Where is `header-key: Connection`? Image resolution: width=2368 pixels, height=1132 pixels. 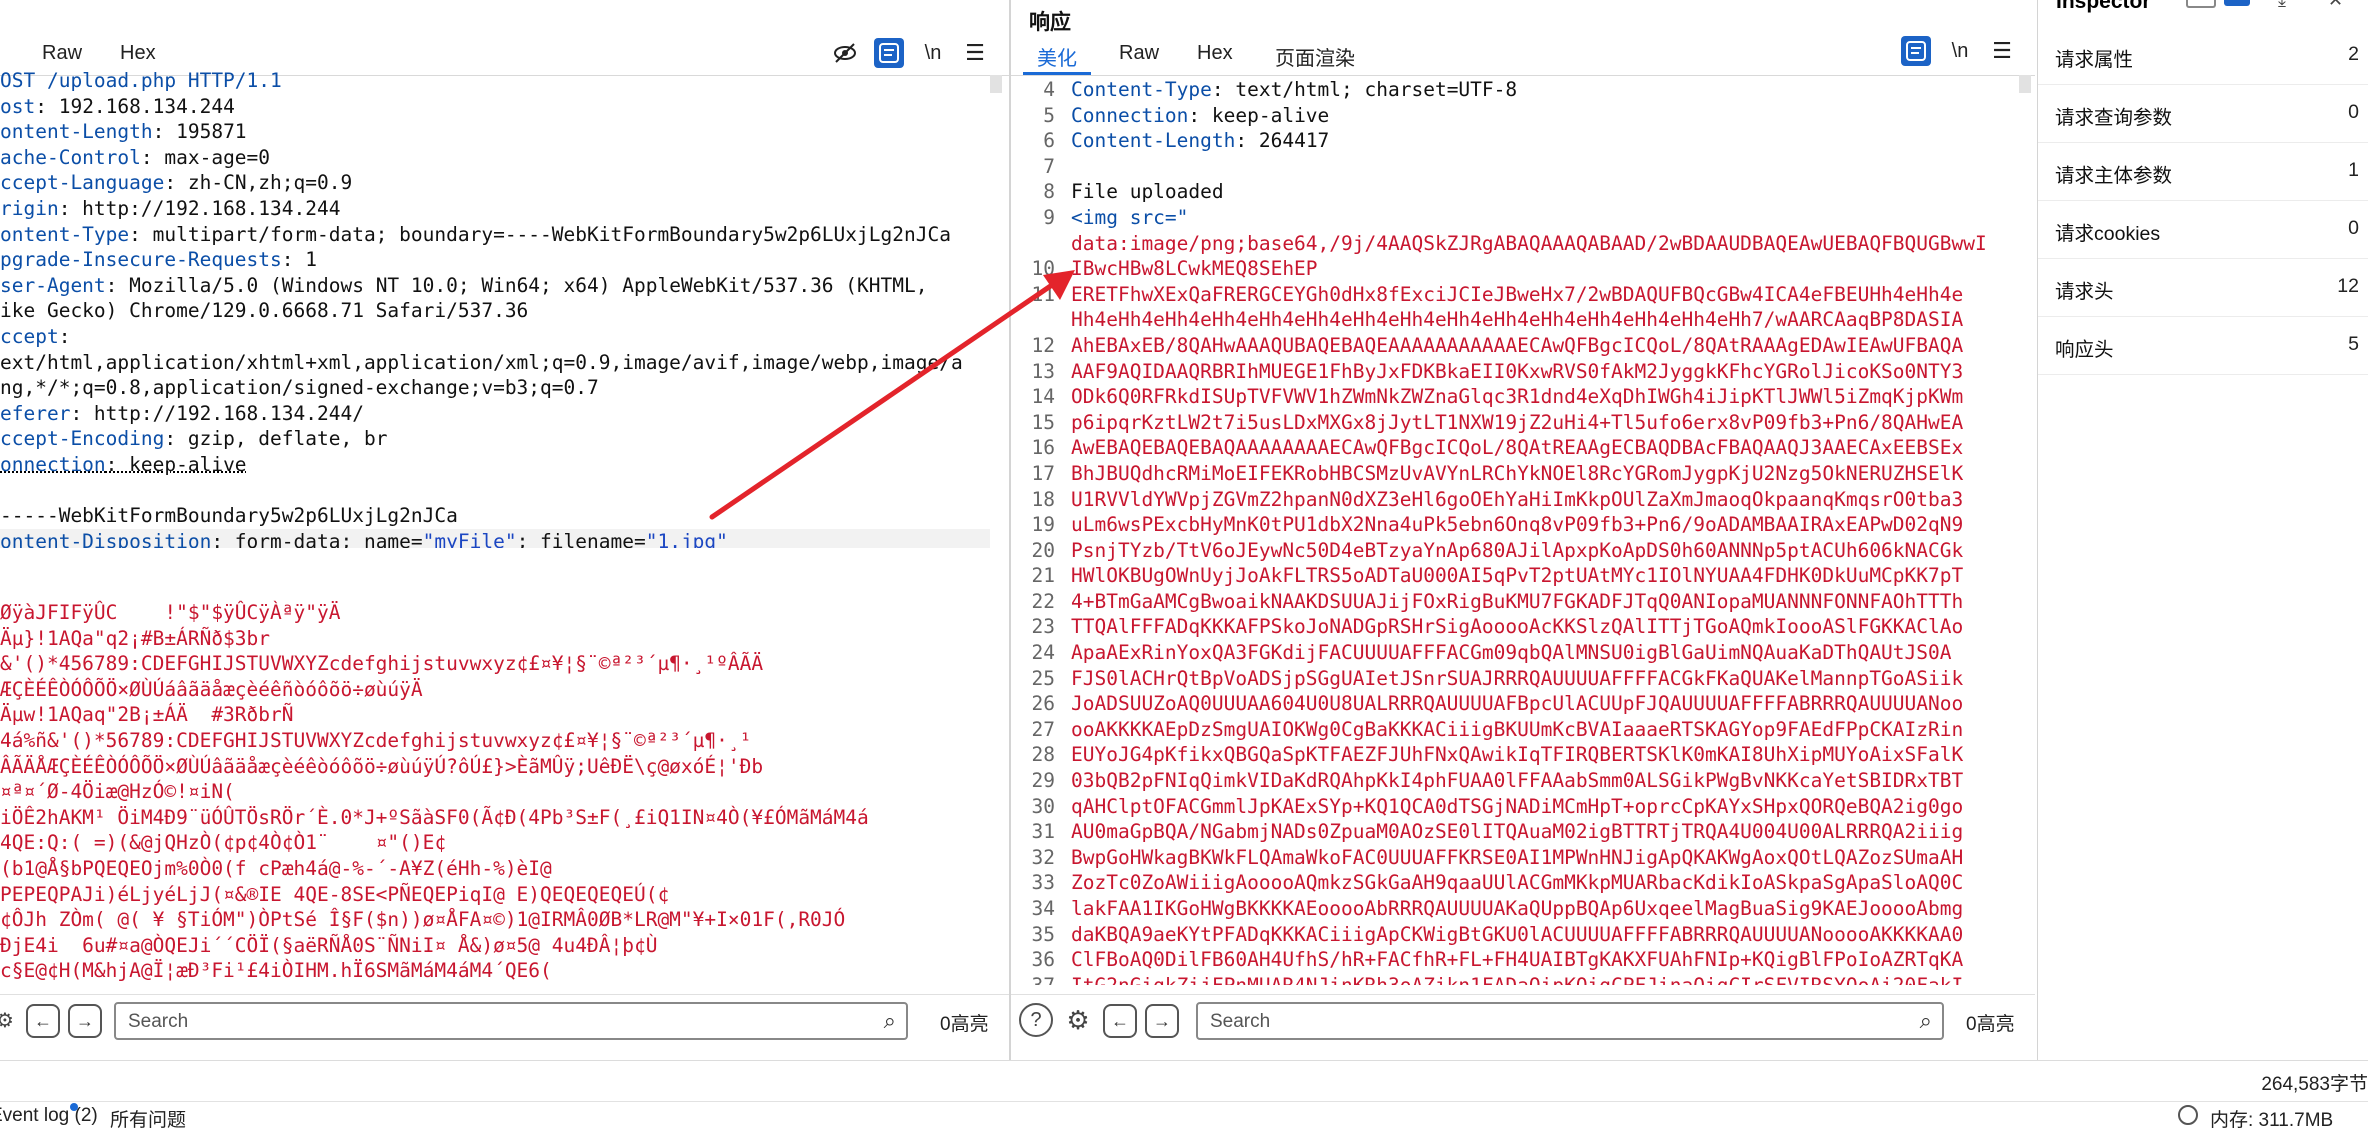
header-key: Connection is located at coordinates (1129, 115).